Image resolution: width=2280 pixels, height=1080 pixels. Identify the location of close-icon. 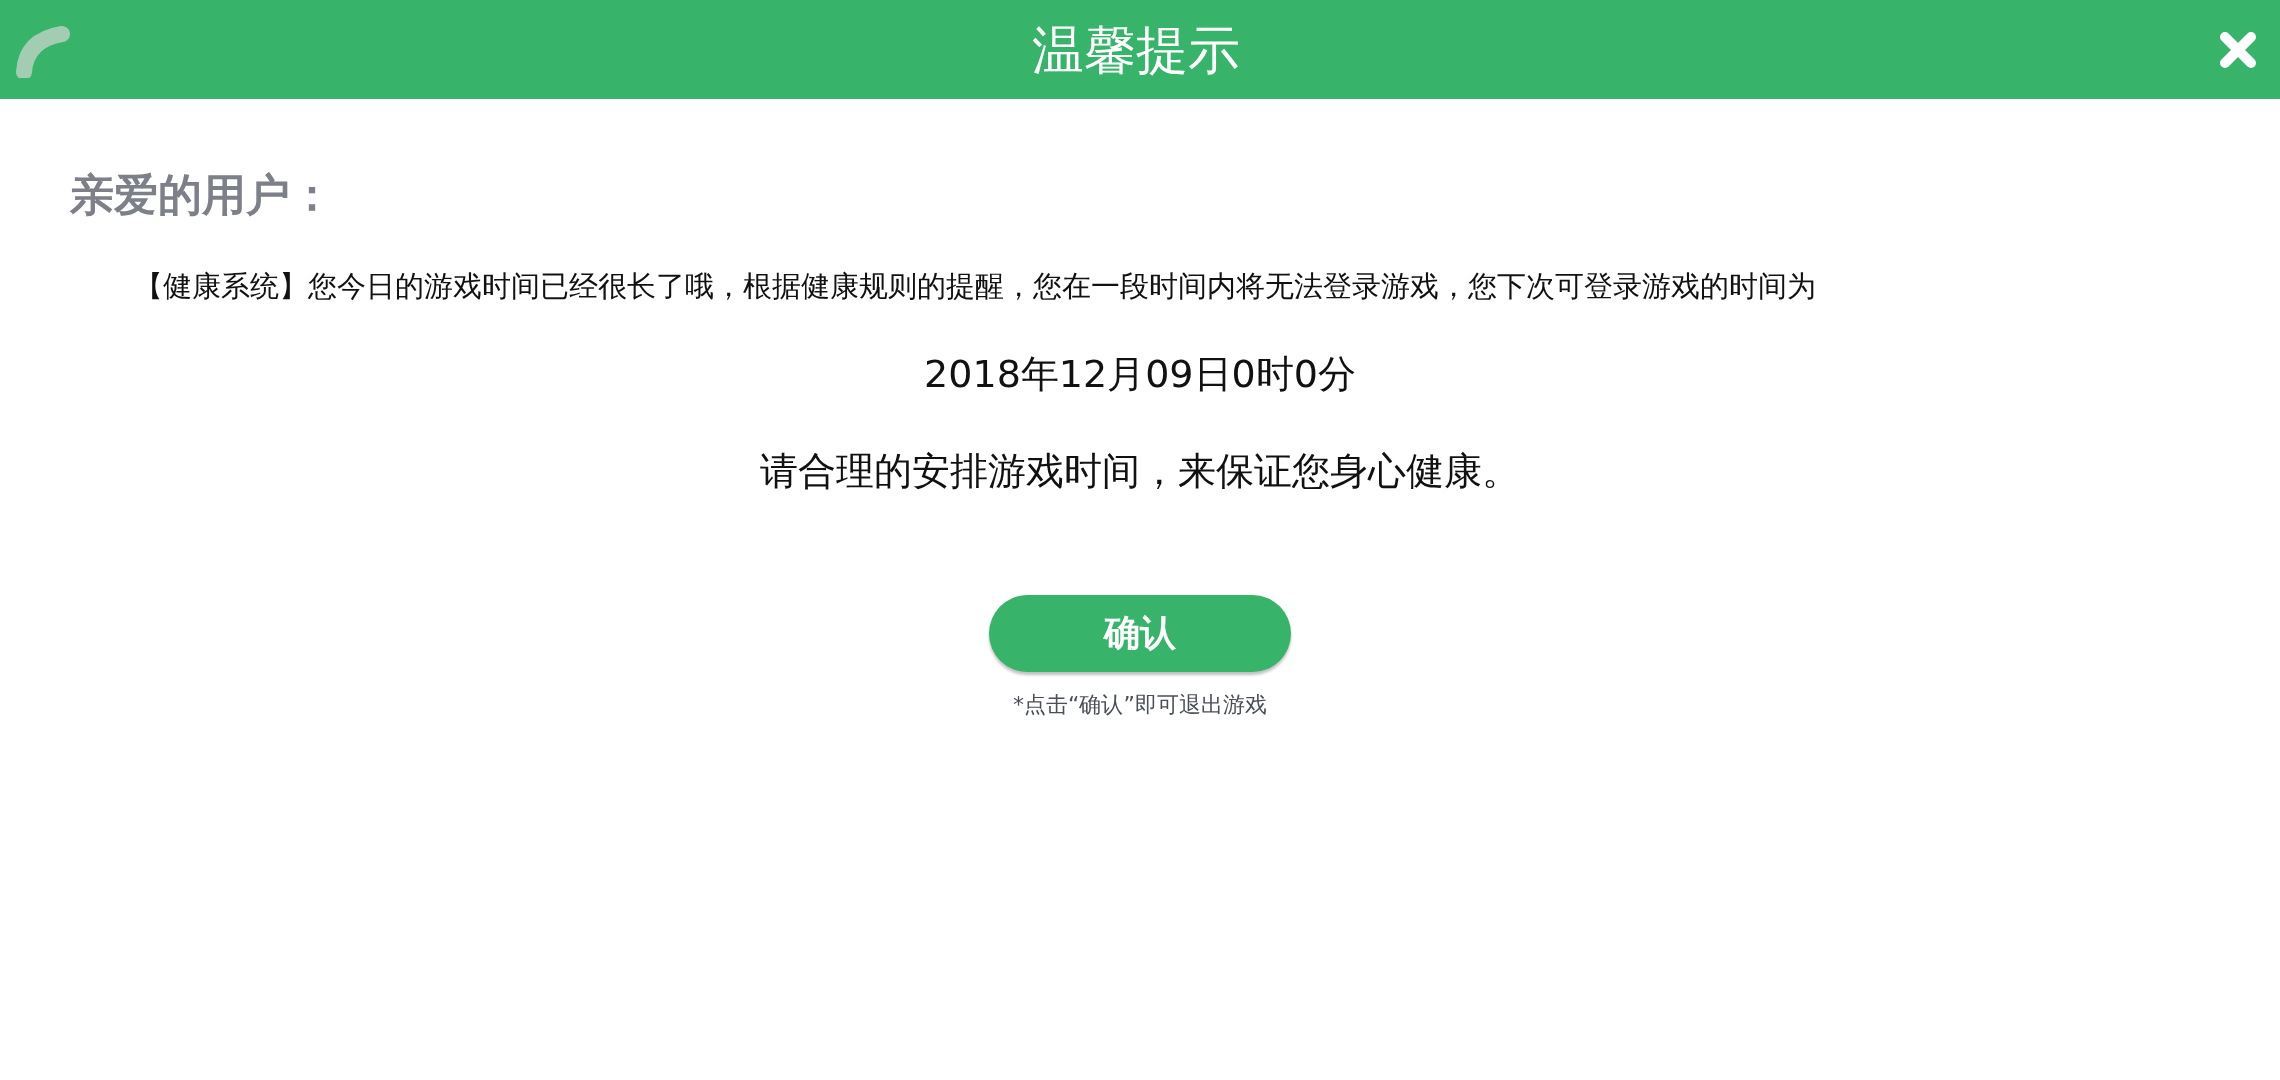
(2238, 49).